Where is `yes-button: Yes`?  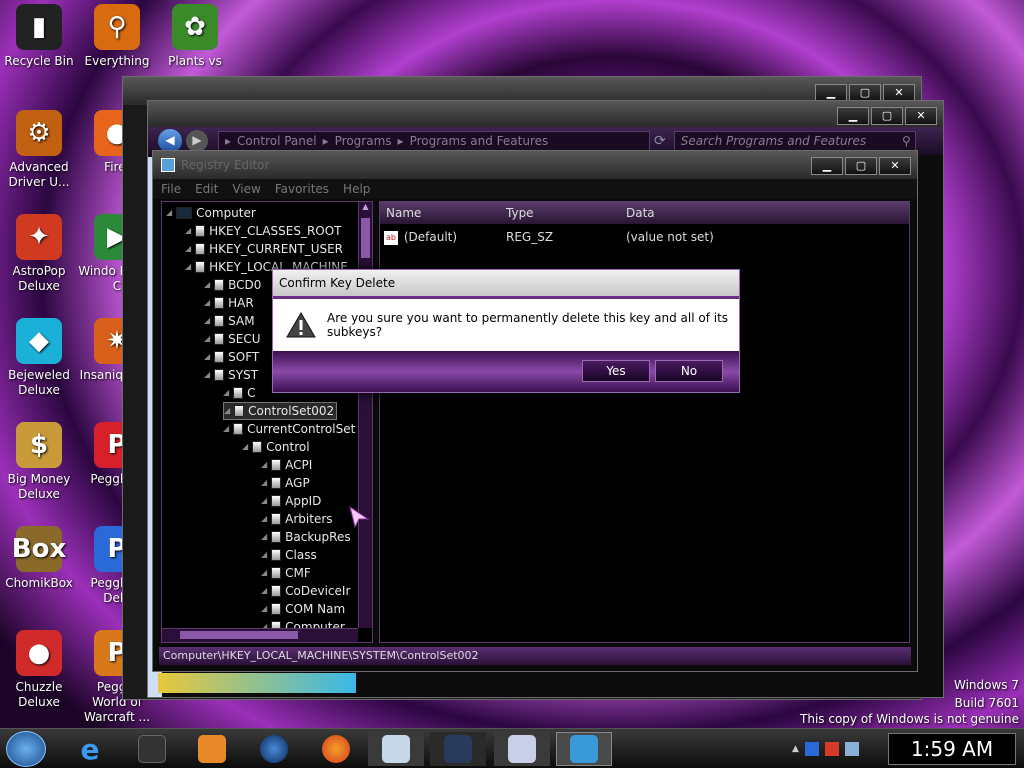 yes-button: Yes is located at coordinates (616, 371).